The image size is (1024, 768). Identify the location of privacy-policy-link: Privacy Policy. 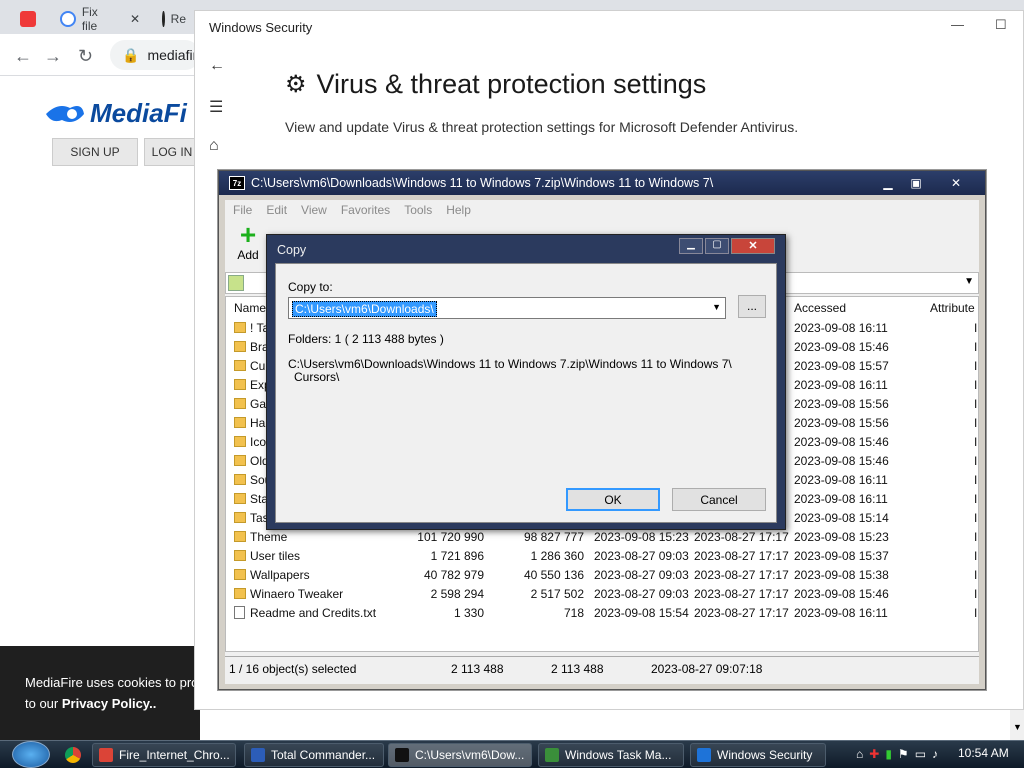
(105, 703).